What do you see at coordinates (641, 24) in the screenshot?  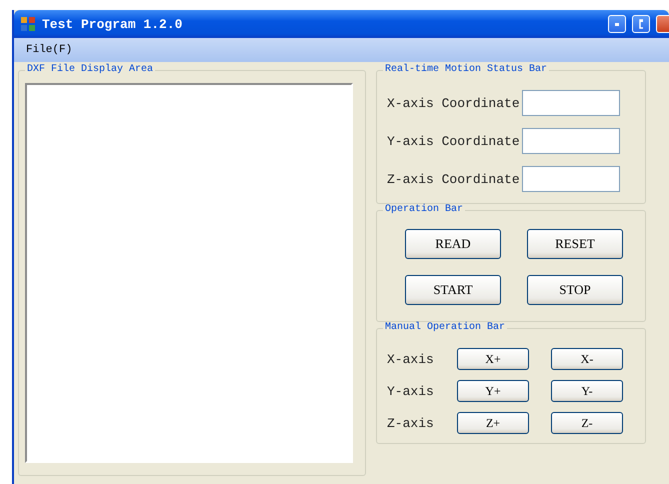 I see `maximize-button` at bounding box center [641, 24].